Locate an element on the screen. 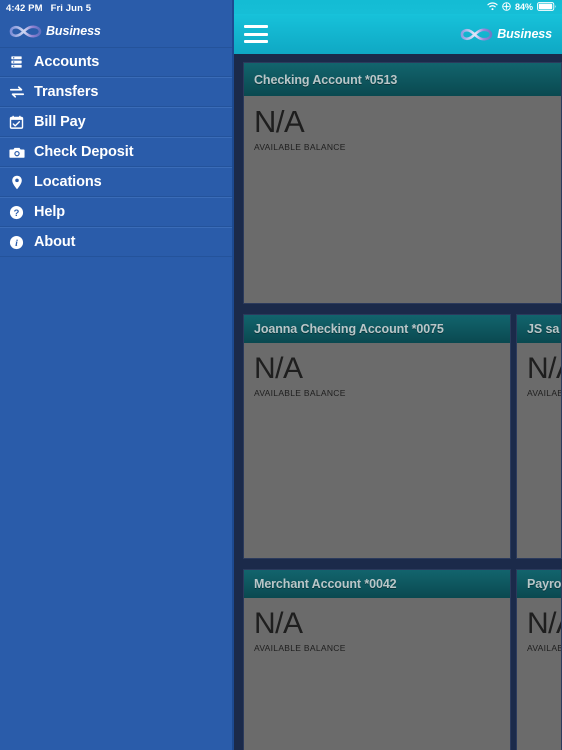 This screenshot has width=562, height=750. sidebar-brand: Business is located at coordinates (116, 31).